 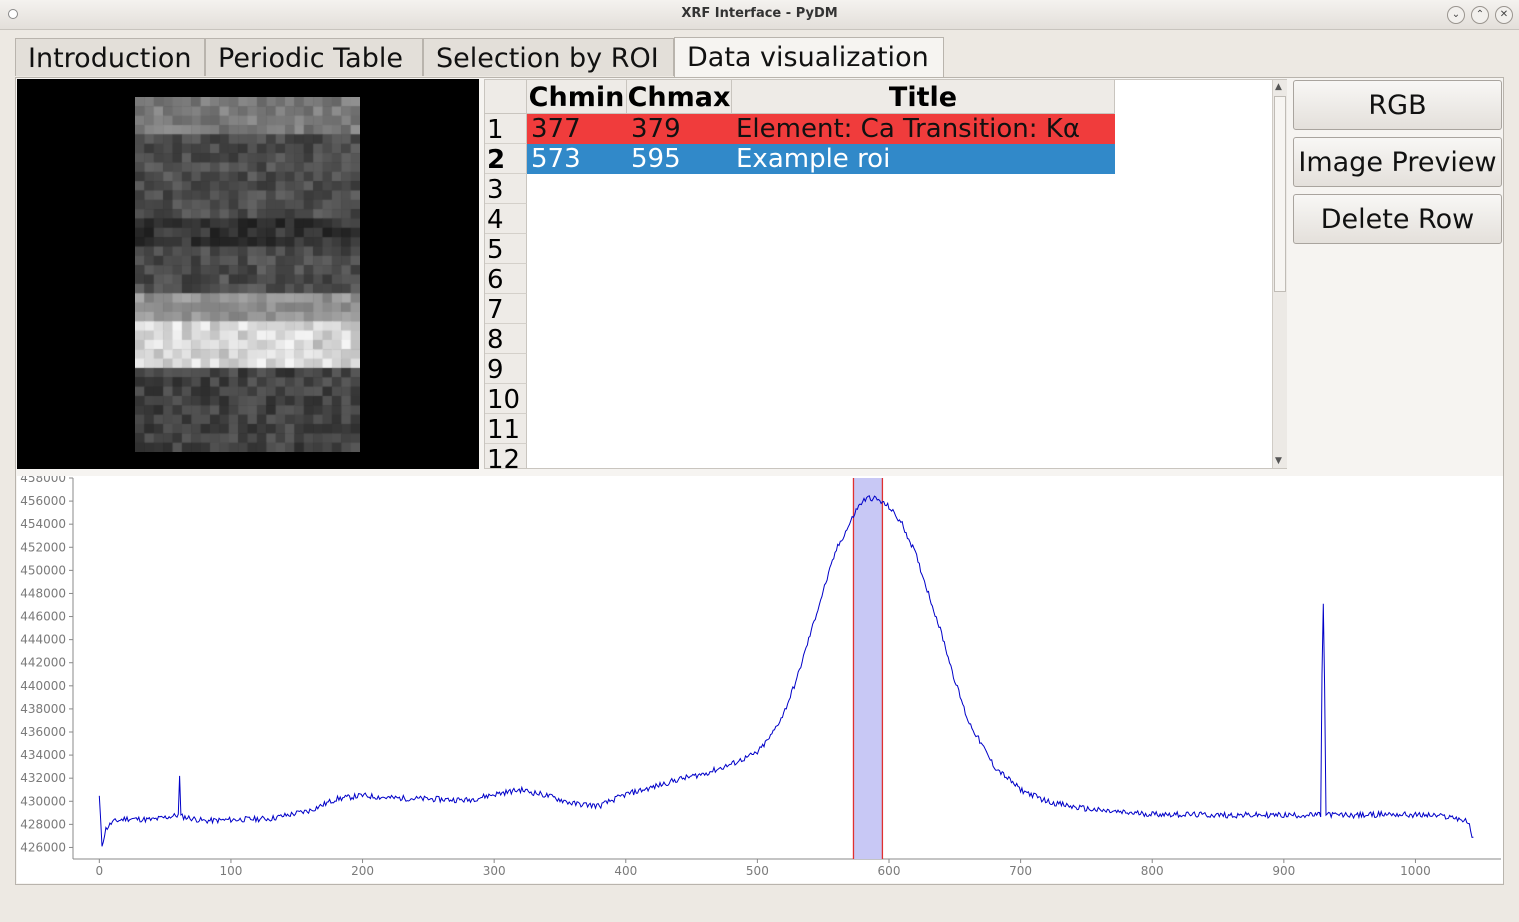 I want to click on x-tick-label: 700, so click(x=1020, y=871).